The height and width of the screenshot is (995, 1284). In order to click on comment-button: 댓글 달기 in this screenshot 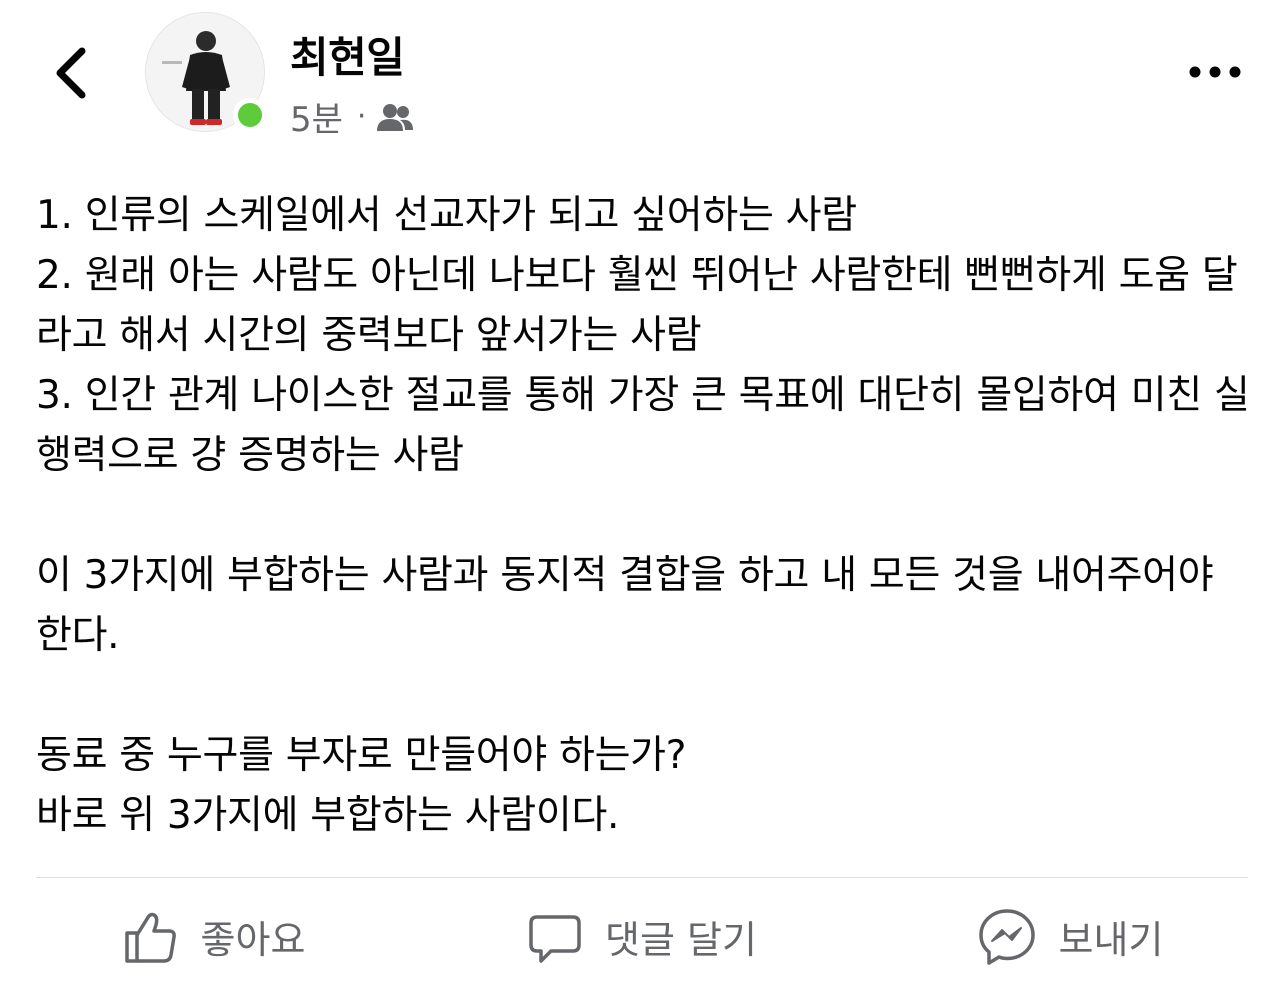, I will do `click(642, 936)`.